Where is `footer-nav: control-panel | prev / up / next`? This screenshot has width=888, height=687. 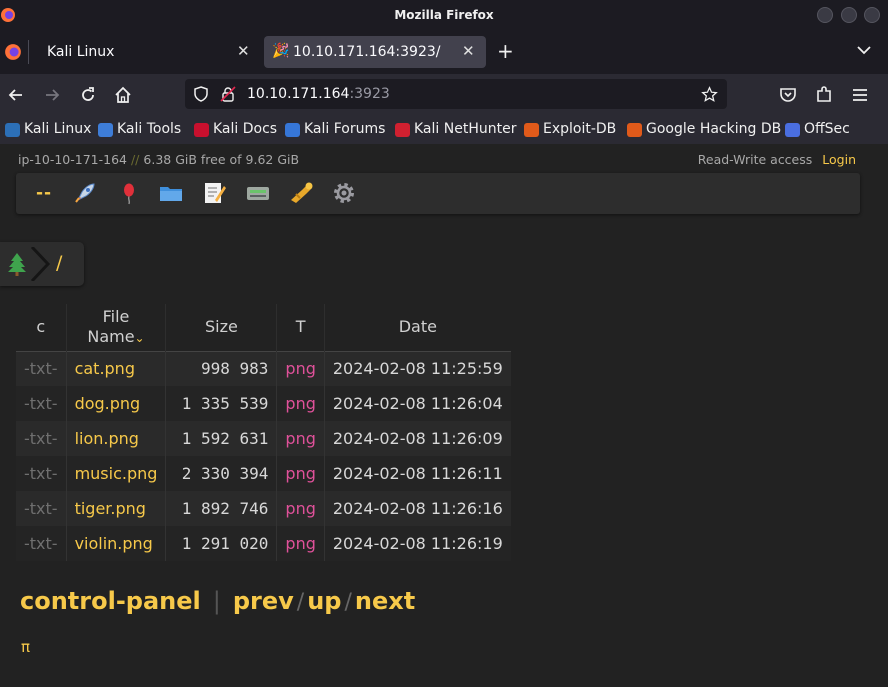
footer-nav: control-panel | prev / up / next is located at coordinates (217, 601).